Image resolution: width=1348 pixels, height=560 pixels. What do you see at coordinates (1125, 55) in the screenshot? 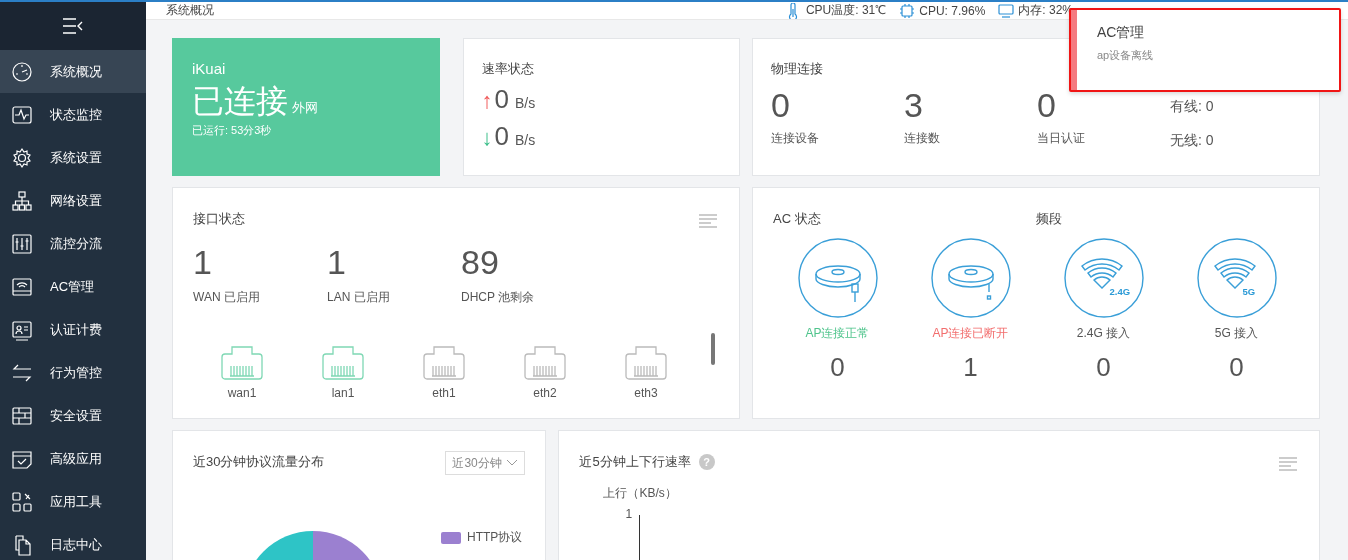
I see `notification-message: ap设备离线` at bounding box center [1125, 55].